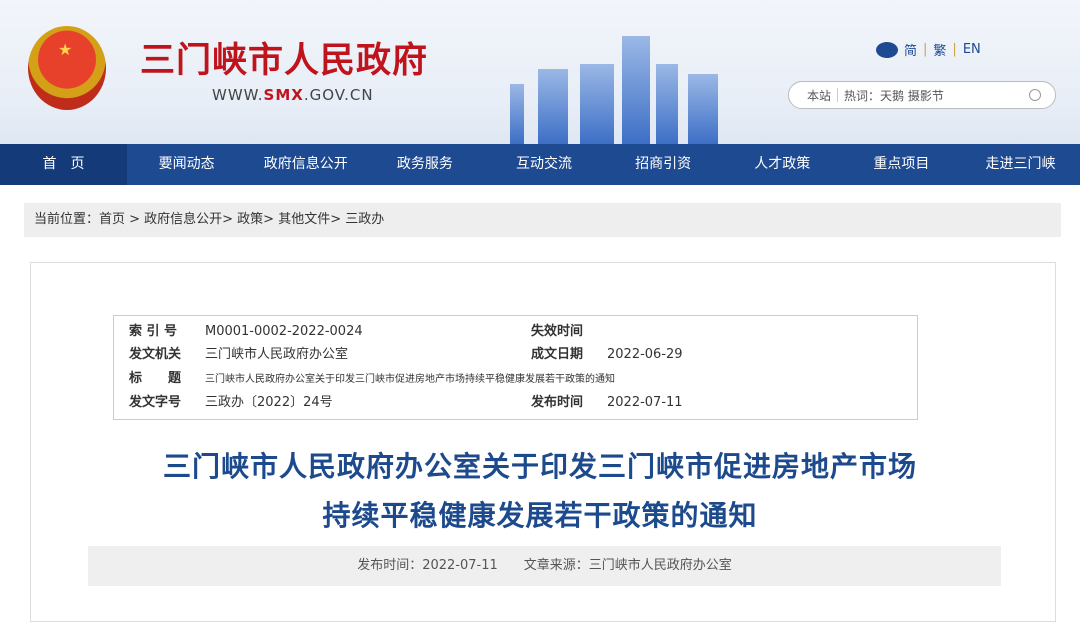 Image resolution: width=1080 pixels, height=622 pixels. What do you see at coordinates (186, 164) in the screenshot?
I see `nav-news: 要闻动态` at bounding box center [186, 164].